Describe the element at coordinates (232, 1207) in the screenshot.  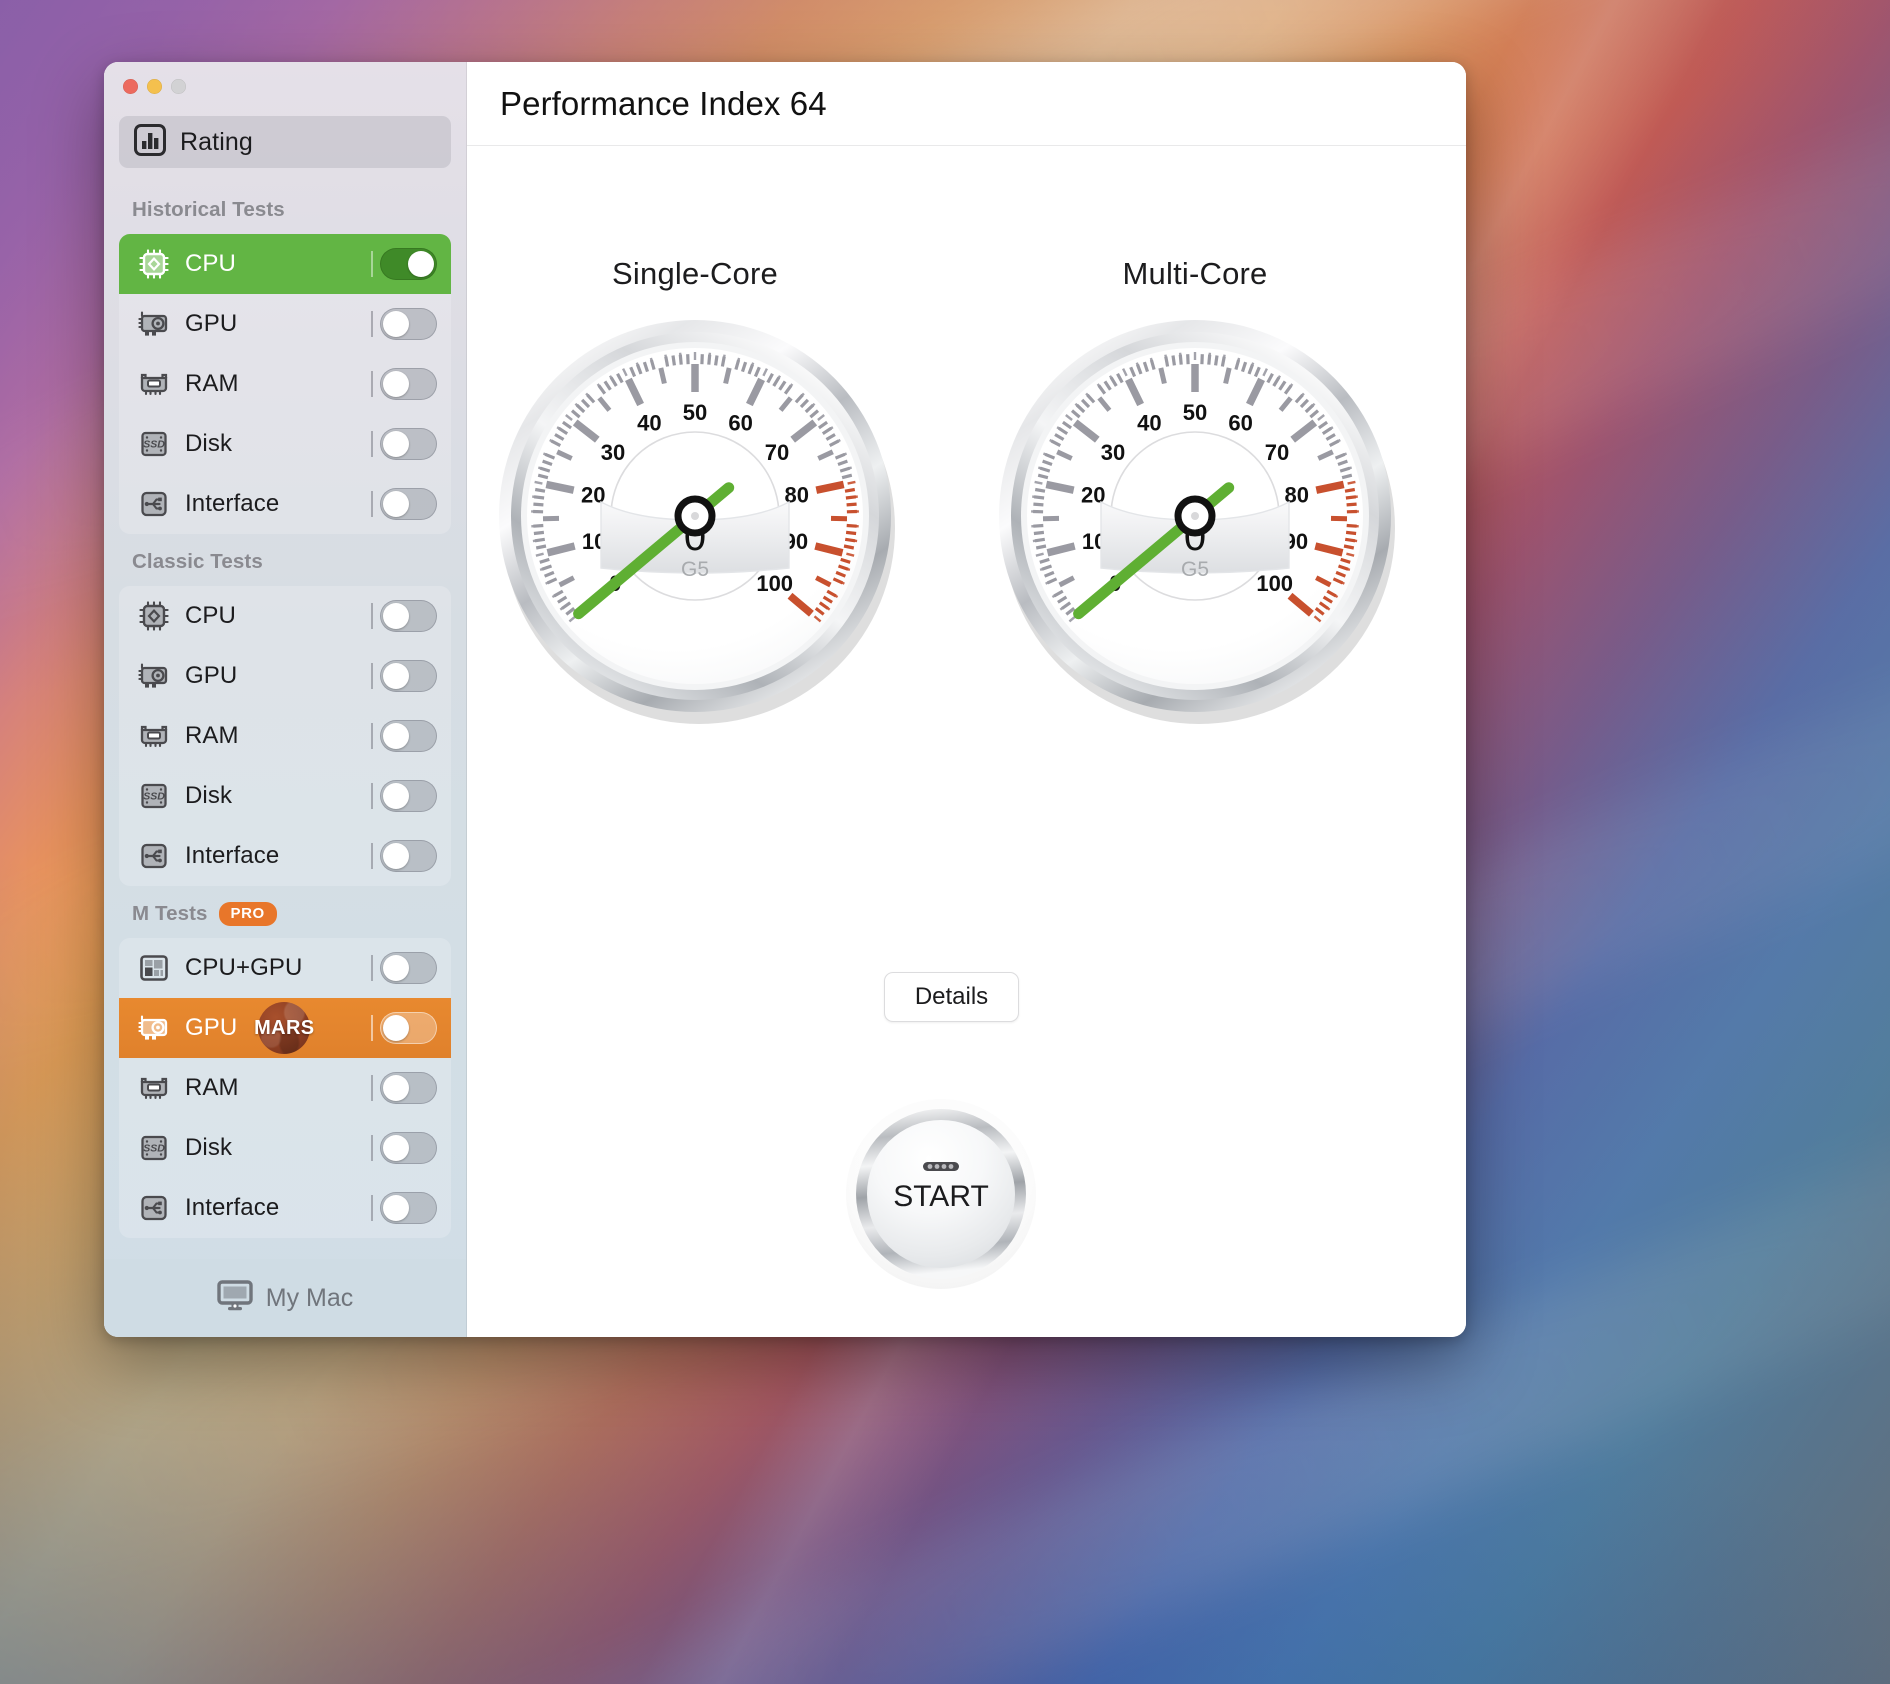
I see `sidebar-item-label: Interface` at that location.